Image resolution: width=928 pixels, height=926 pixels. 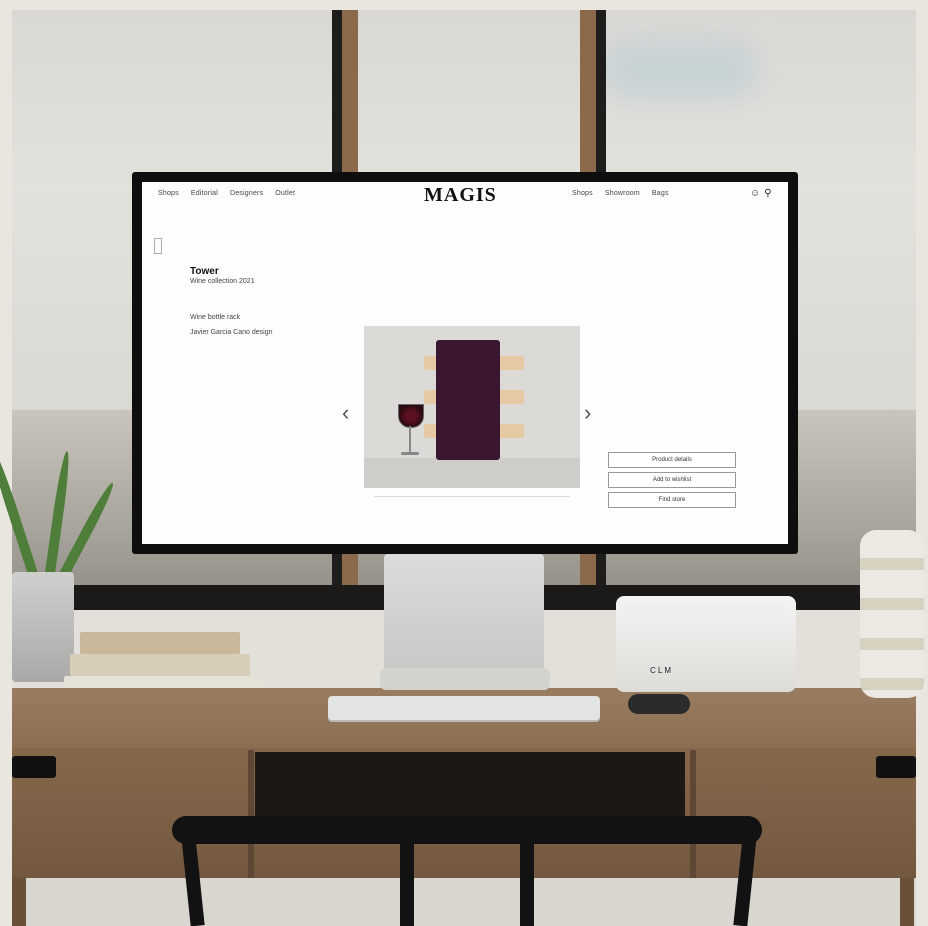 I want to click on gallery-next-arrow: ›, so click(x=587, y=413).